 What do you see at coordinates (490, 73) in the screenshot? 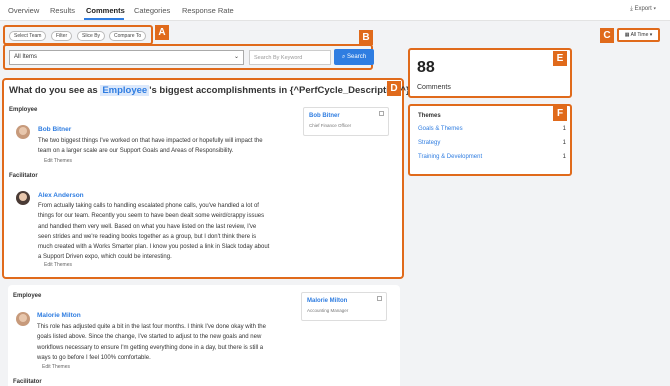
I see `comments-summary-card: 88 Comments` at bounding box center [490, 73].